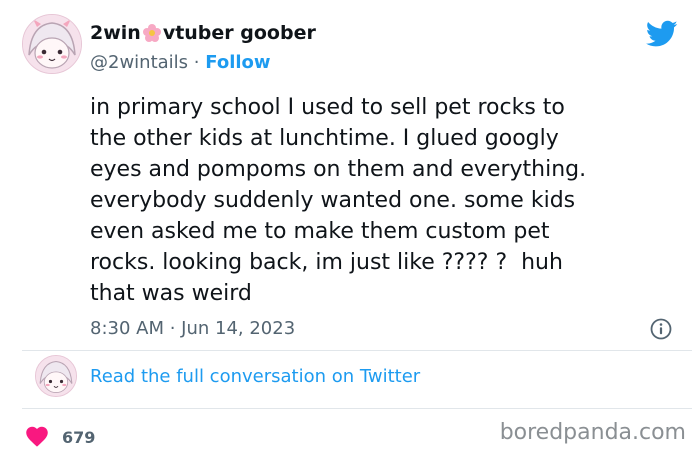 This screenshot has height=461, width=700. Describe the element at coordinates (52, 44) in the screenshot. I see `author-avatar` at that location.